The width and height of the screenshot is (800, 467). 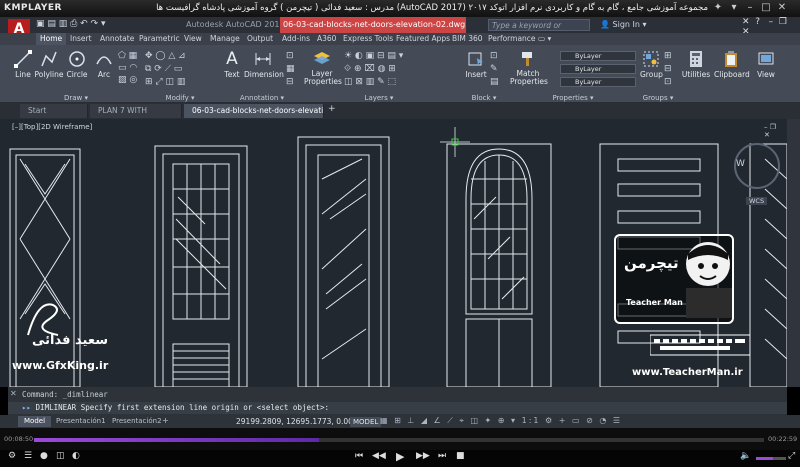 I want to click on color-dropdown: ByLayer, so click(x=598, y=56).